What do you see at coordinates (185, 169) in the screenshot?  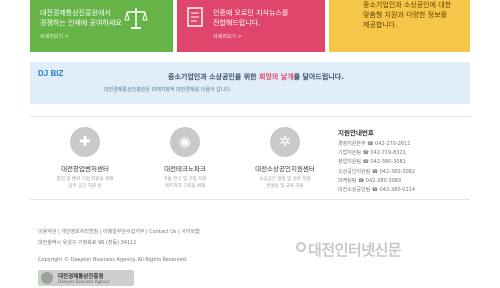 I see `center-title: 대전테크노파크` at bounding box center [185, 169].